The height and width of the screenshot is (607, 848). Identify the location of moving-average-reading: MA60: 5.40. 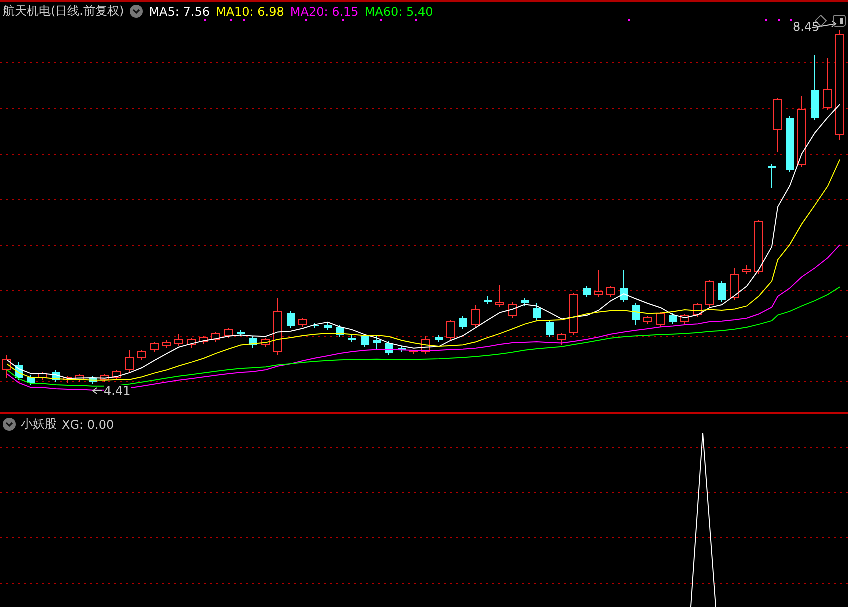
(399, 11).